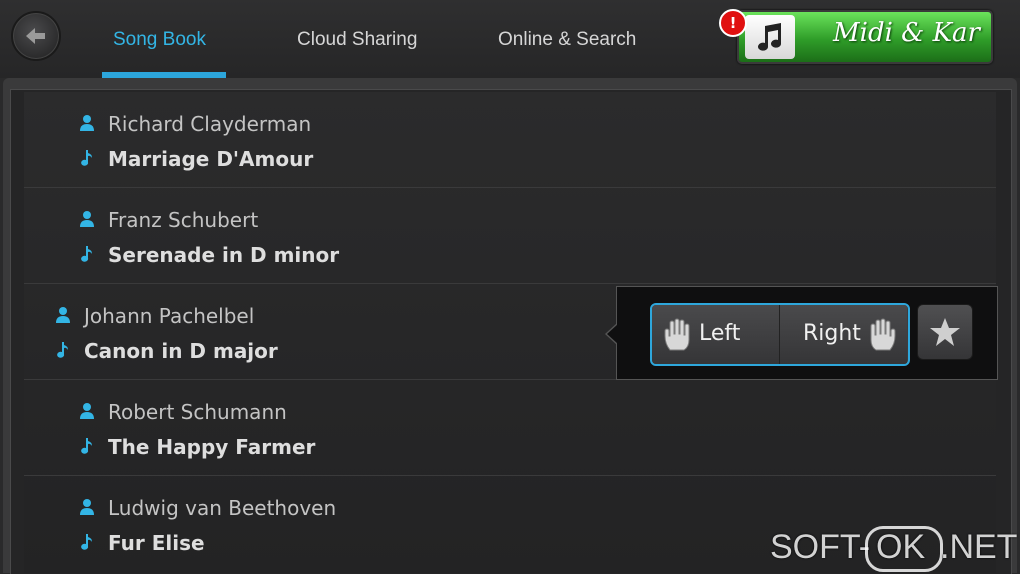  I want to click on back-button, so click(36, 36).